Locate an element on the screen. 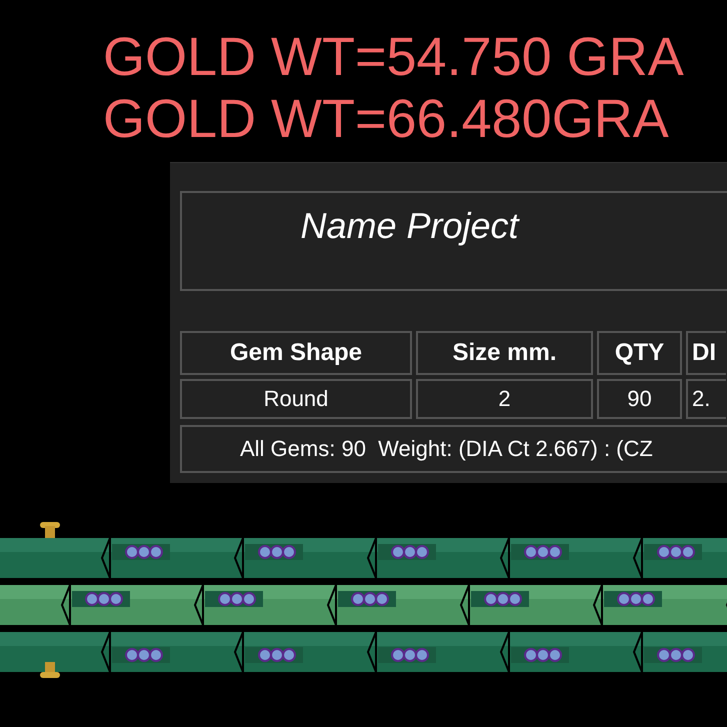 The image size is (727, 727). weight-heading: GOLD WT=66.480GRA is located at coordinates (386, 119).